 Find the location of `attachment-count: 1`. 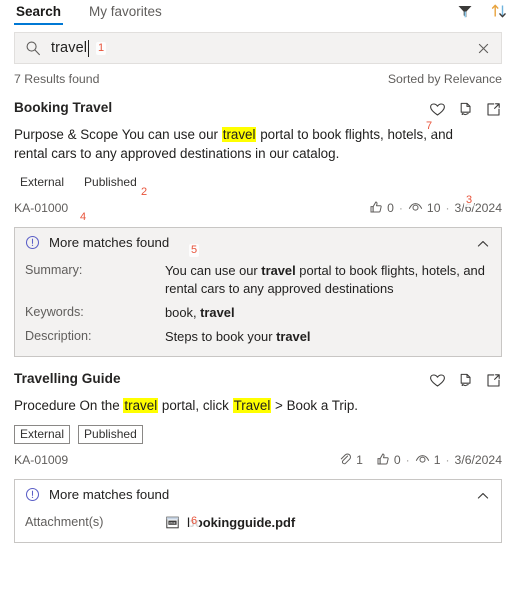

attachment-count: 1 is located at coordinates (359, 459).